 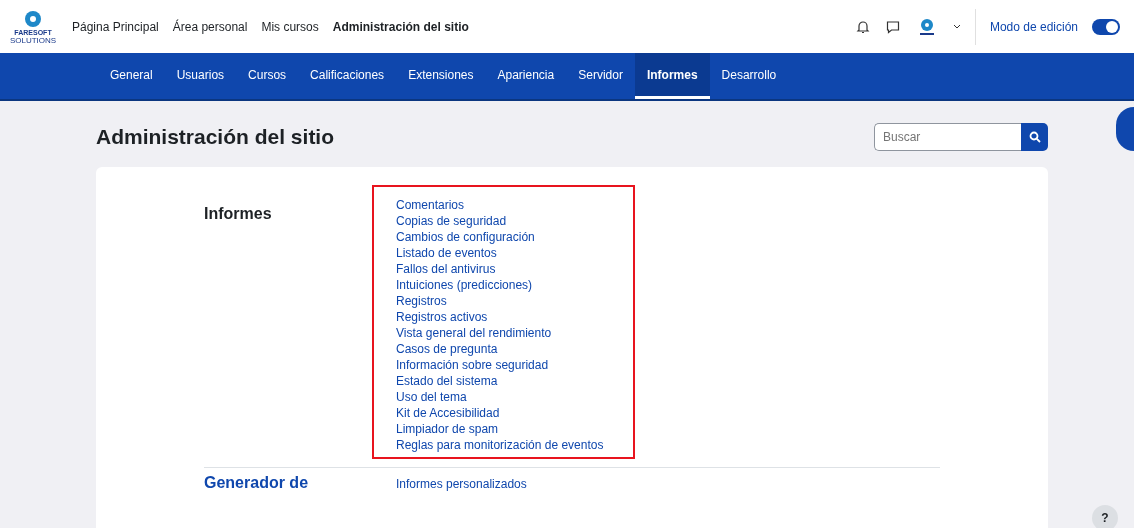 I want to click on bell-icon, so click(x=862, y=26).